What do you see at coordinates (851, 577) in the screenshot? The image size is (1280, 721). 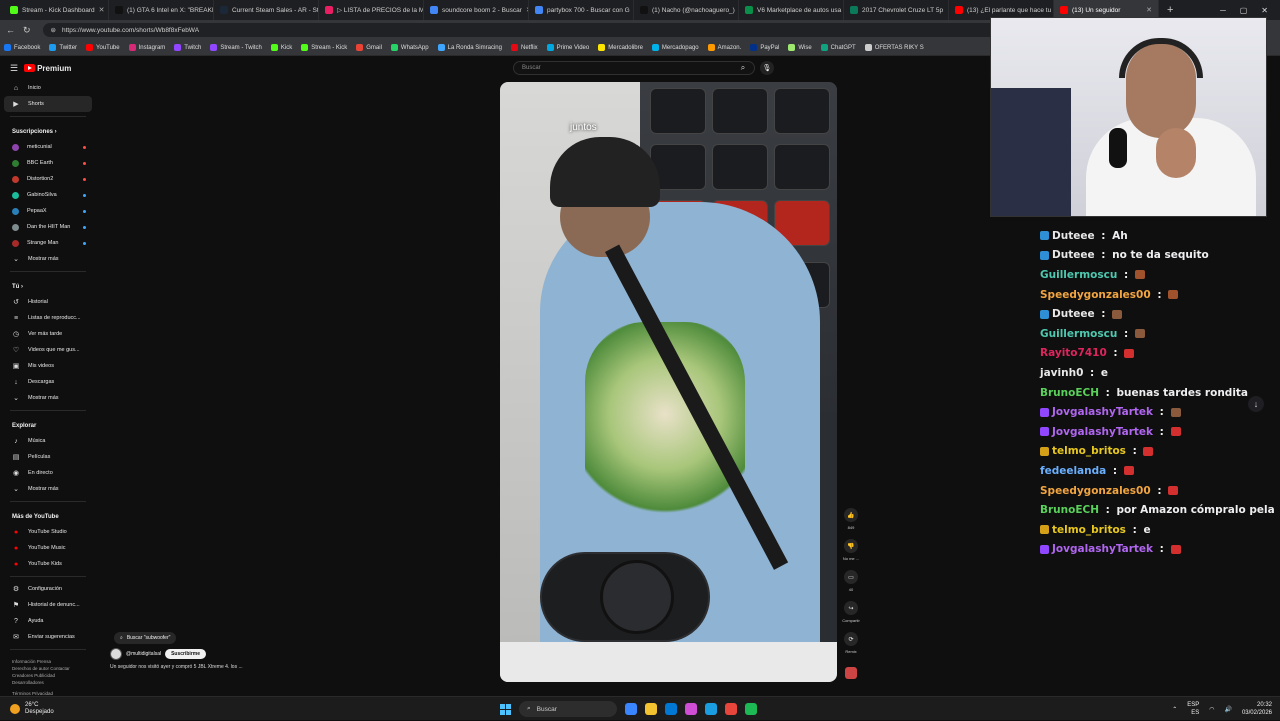 I see `comment-icon: ▭` at bounding box center [851, 577].